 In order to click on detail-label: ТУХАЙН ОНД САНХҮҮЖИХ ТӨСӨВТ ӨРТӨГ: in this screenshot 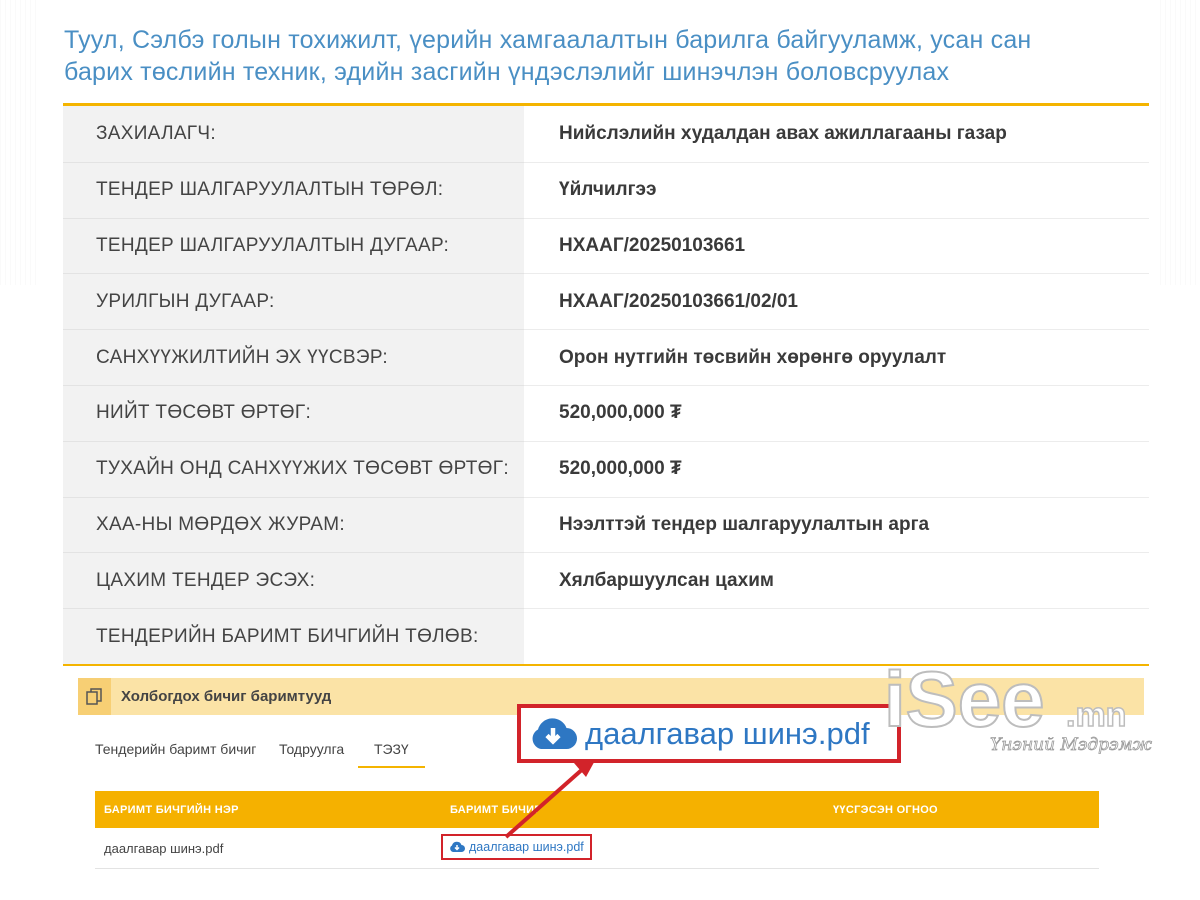, I will do `click(293, 468)`.